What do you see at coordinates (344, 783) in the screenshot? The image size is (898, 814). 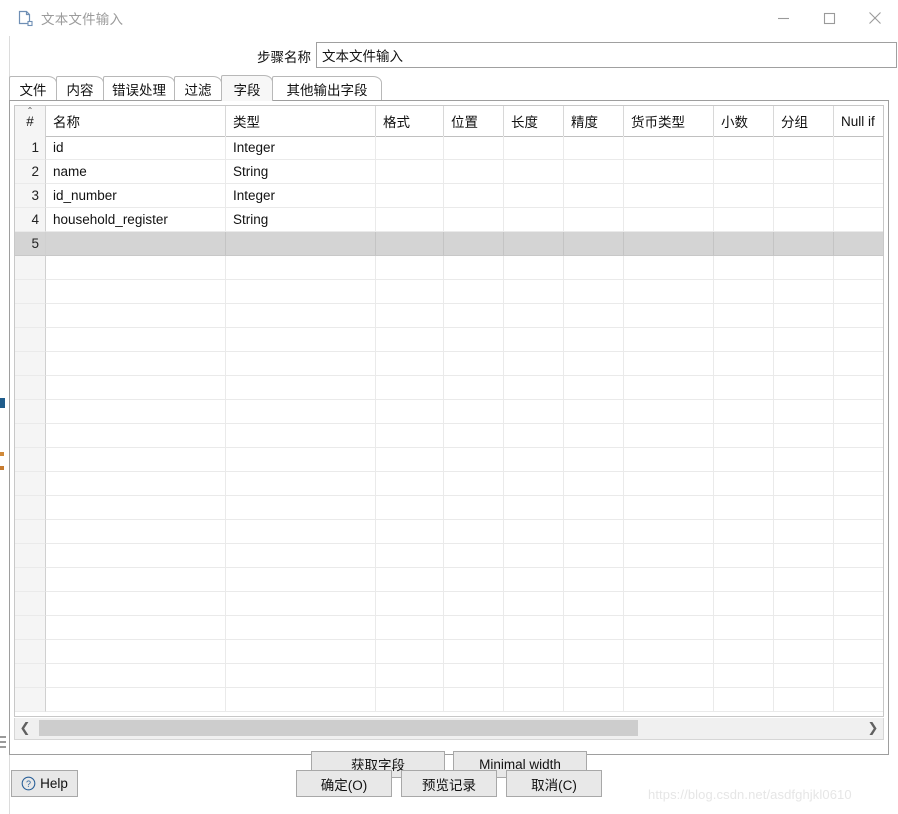 I see `ok-button: 确定(O)` at bounding box center [344, 783].